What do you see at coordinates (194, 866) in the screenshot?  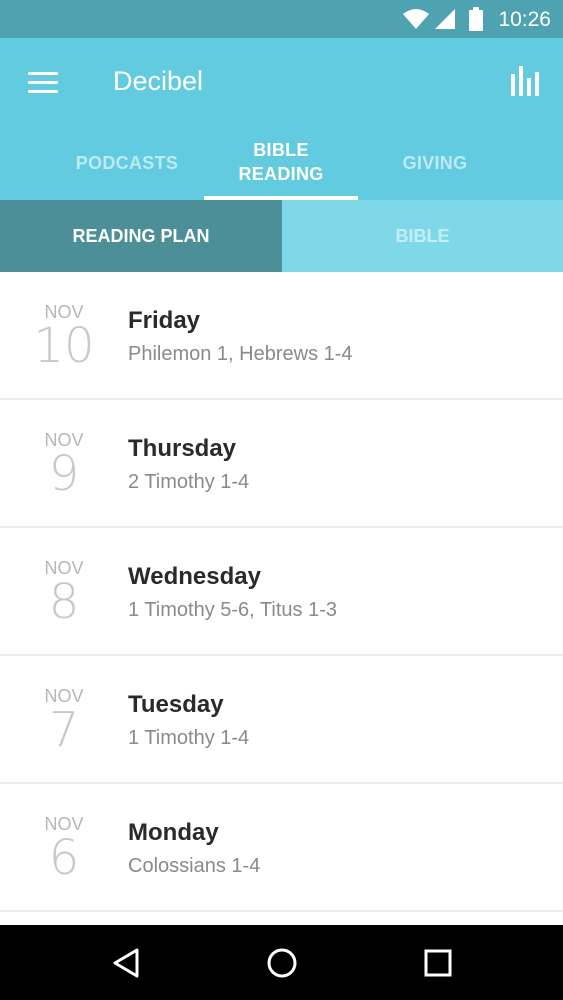 I see `reading-passage: Colossians 1-4` at bounding box center [194, 866].